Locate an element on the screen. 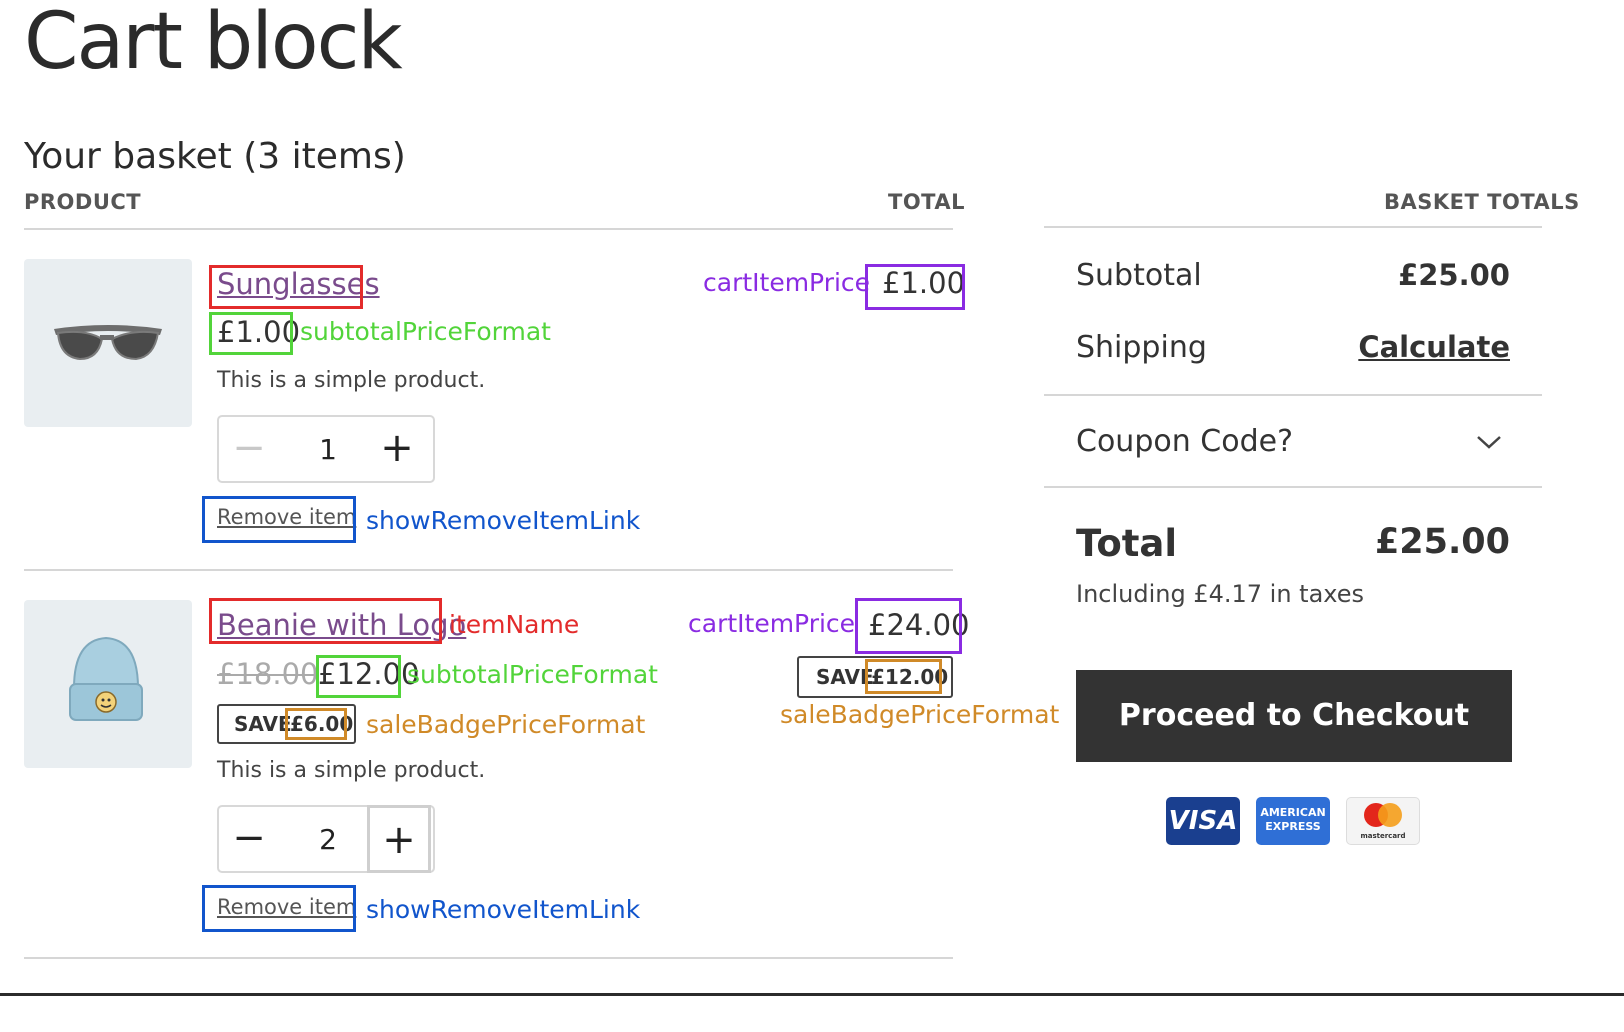 The width and height of the screenshot is (1624, 1032). shipping-label: Shipping is located at coordinates (1141, 347).